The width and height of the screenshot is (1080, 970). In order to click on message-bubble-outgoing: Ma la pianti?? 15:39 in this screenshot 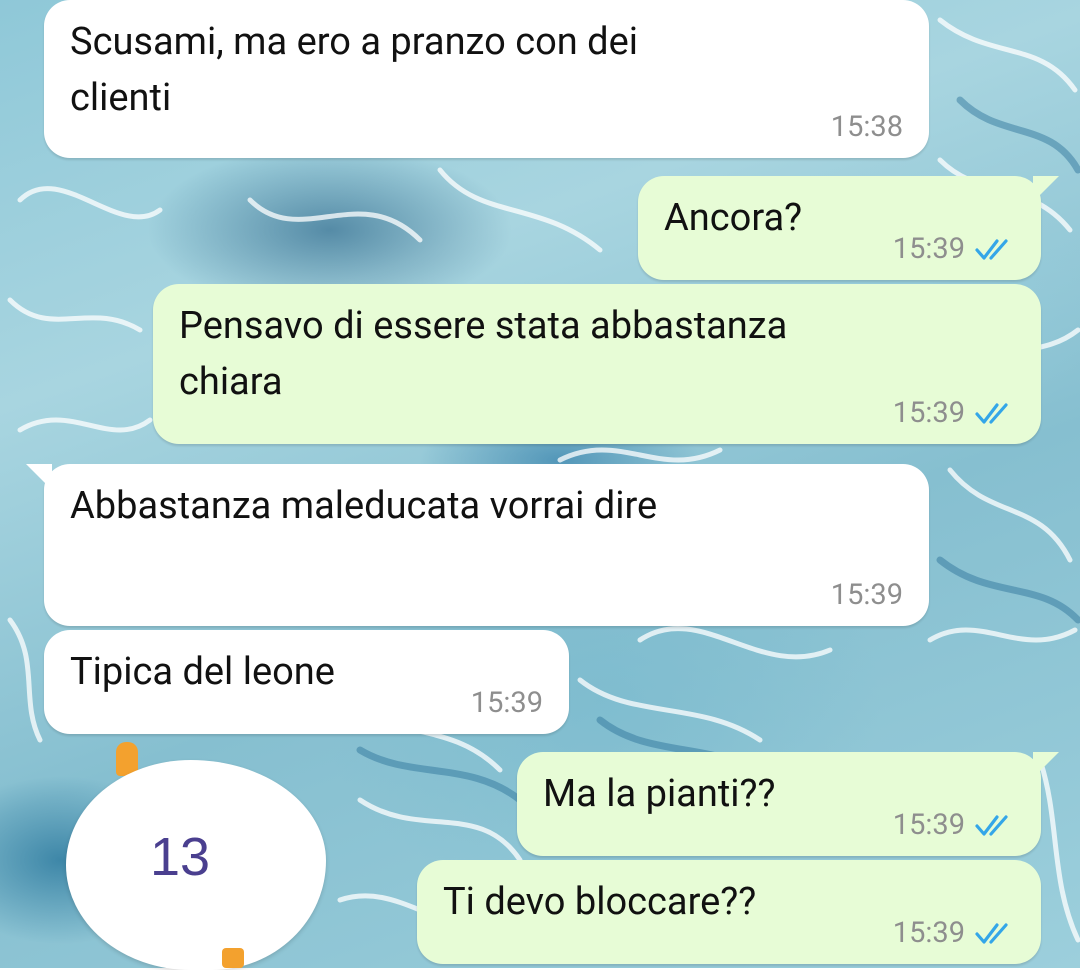, I will do `click(788, 804)`.